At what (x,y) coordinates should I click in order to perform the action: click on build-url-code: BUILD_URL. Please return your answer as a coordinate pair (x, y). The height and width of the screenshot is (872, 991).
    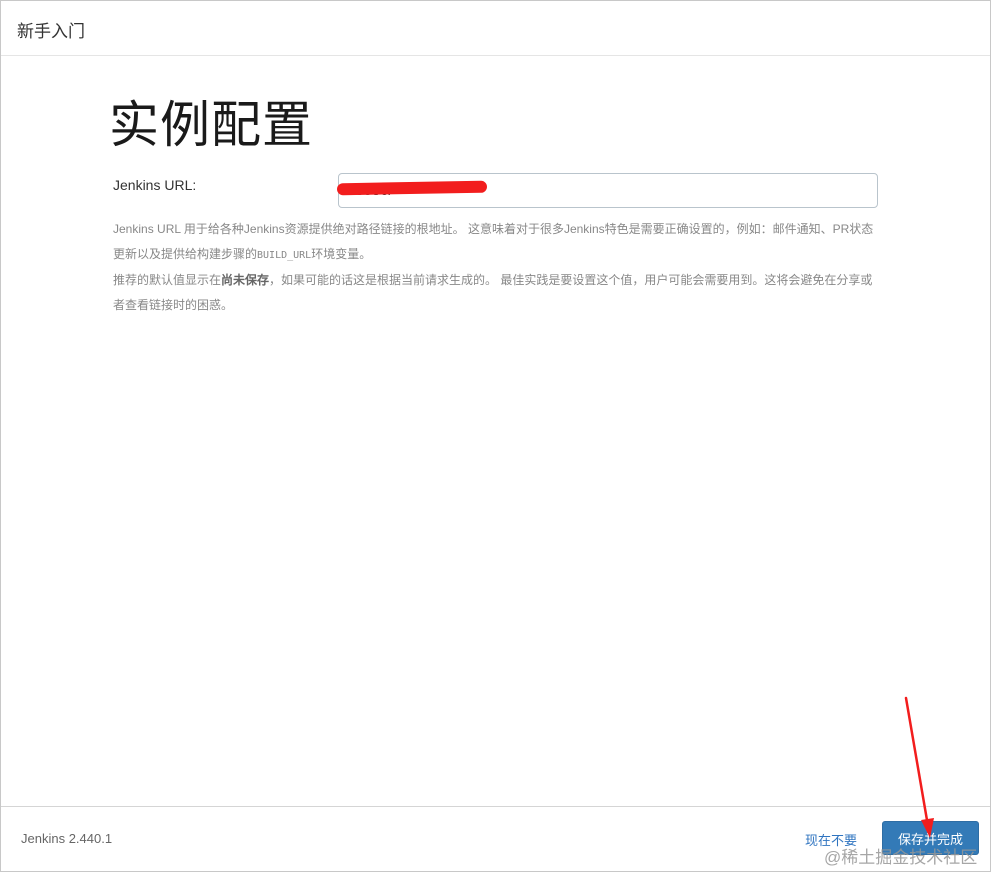
    Looking at the image, I should click on (284, 255).